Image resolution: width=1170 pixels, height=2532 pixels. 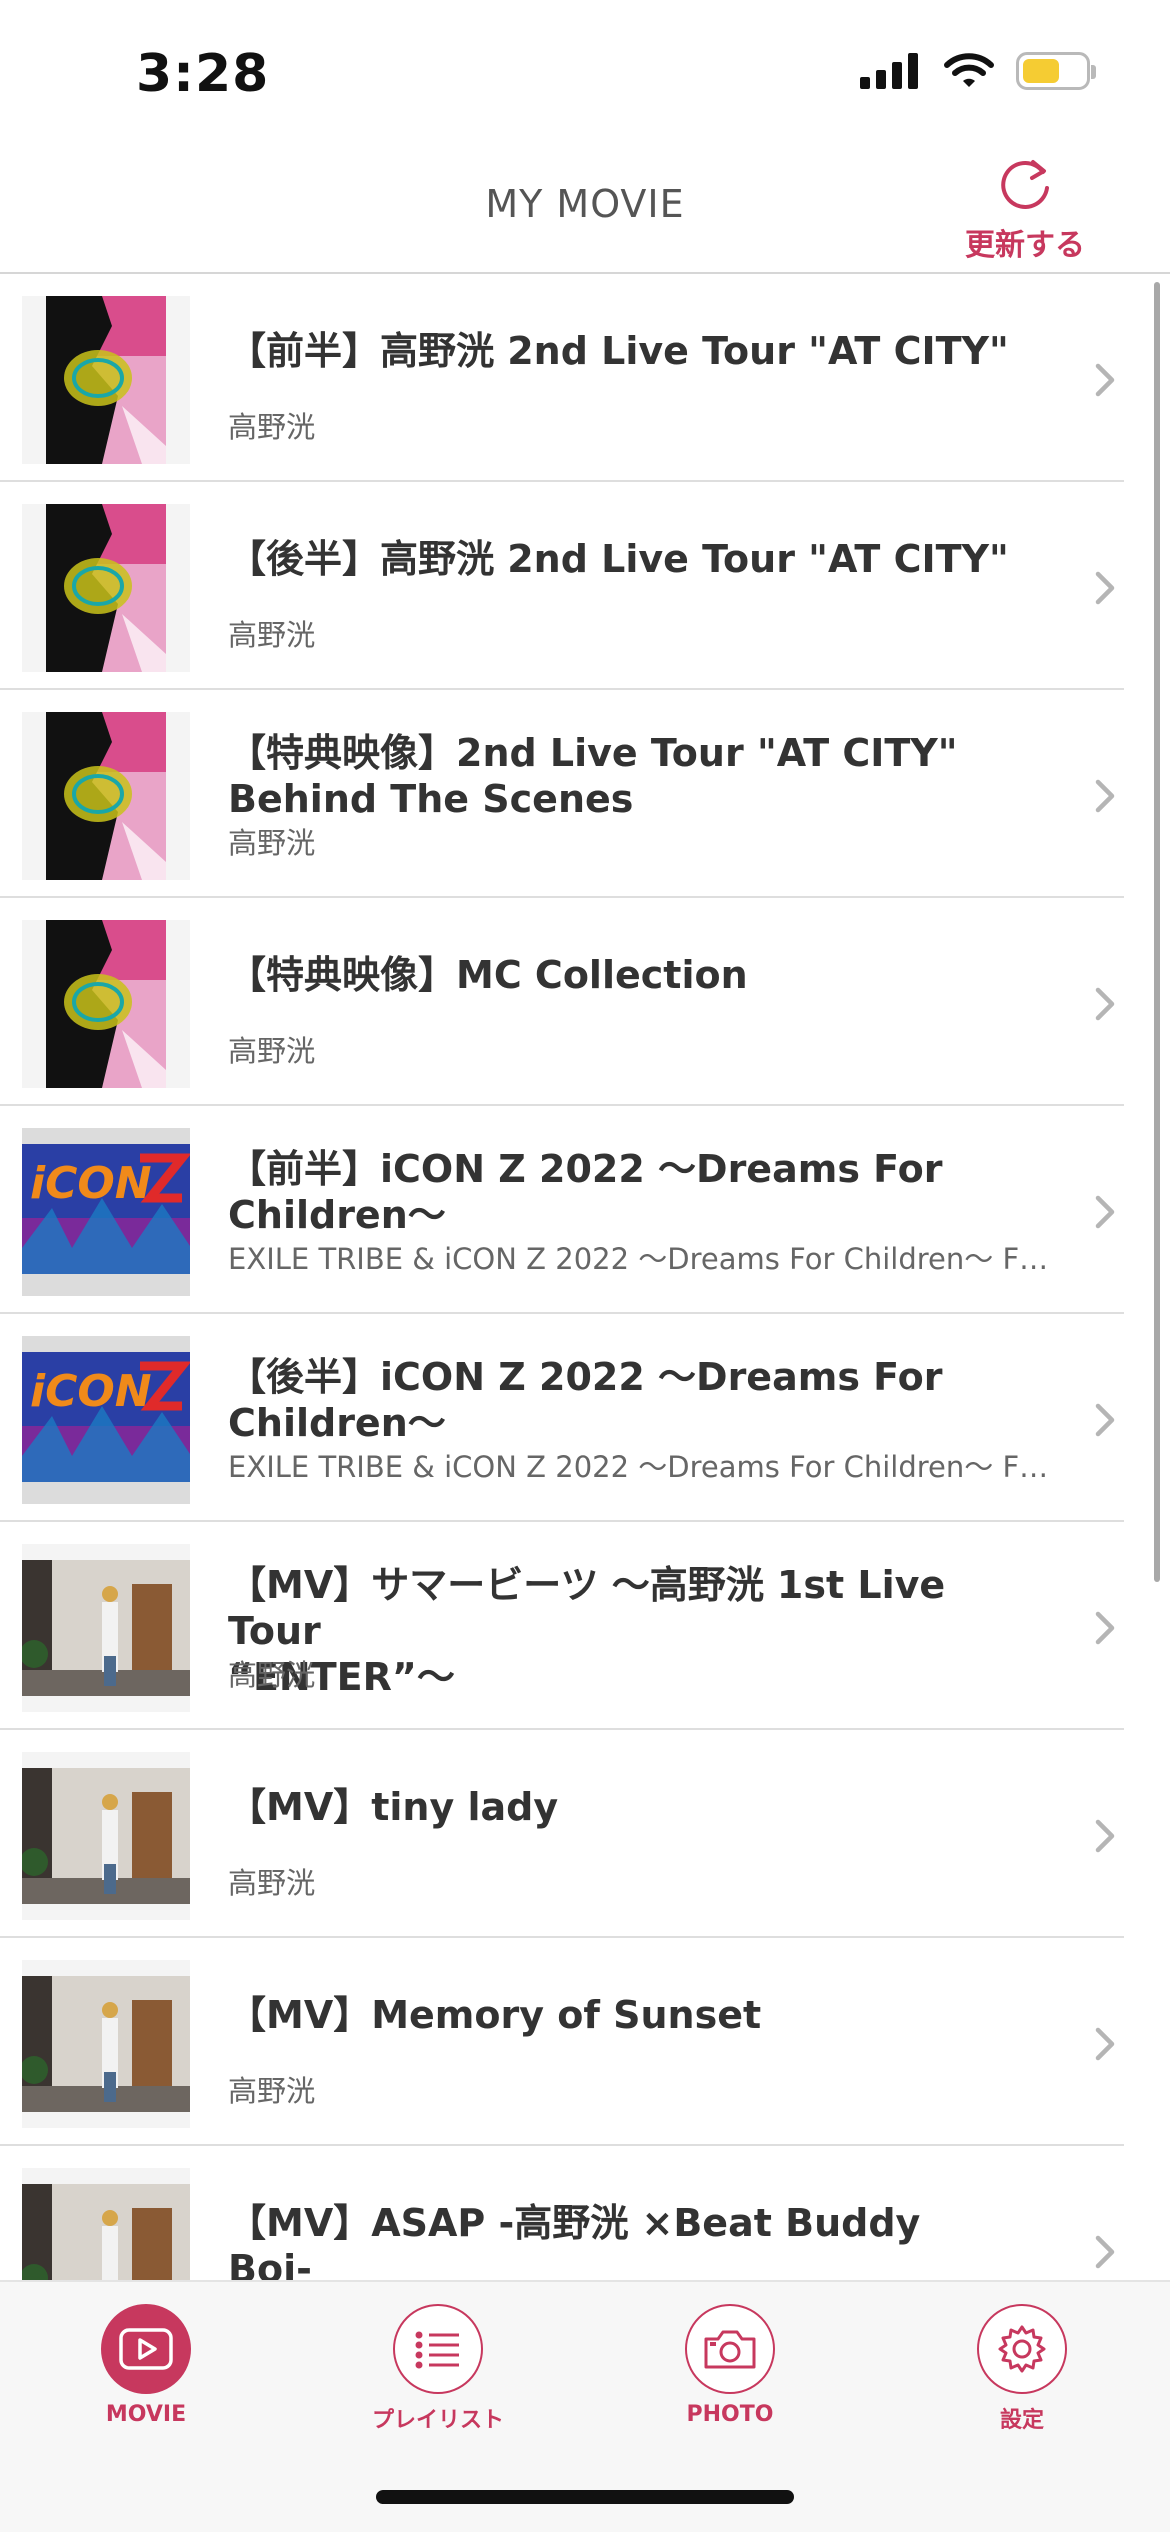 I want to click on gear-icon, so click(x=1022, y=2349).